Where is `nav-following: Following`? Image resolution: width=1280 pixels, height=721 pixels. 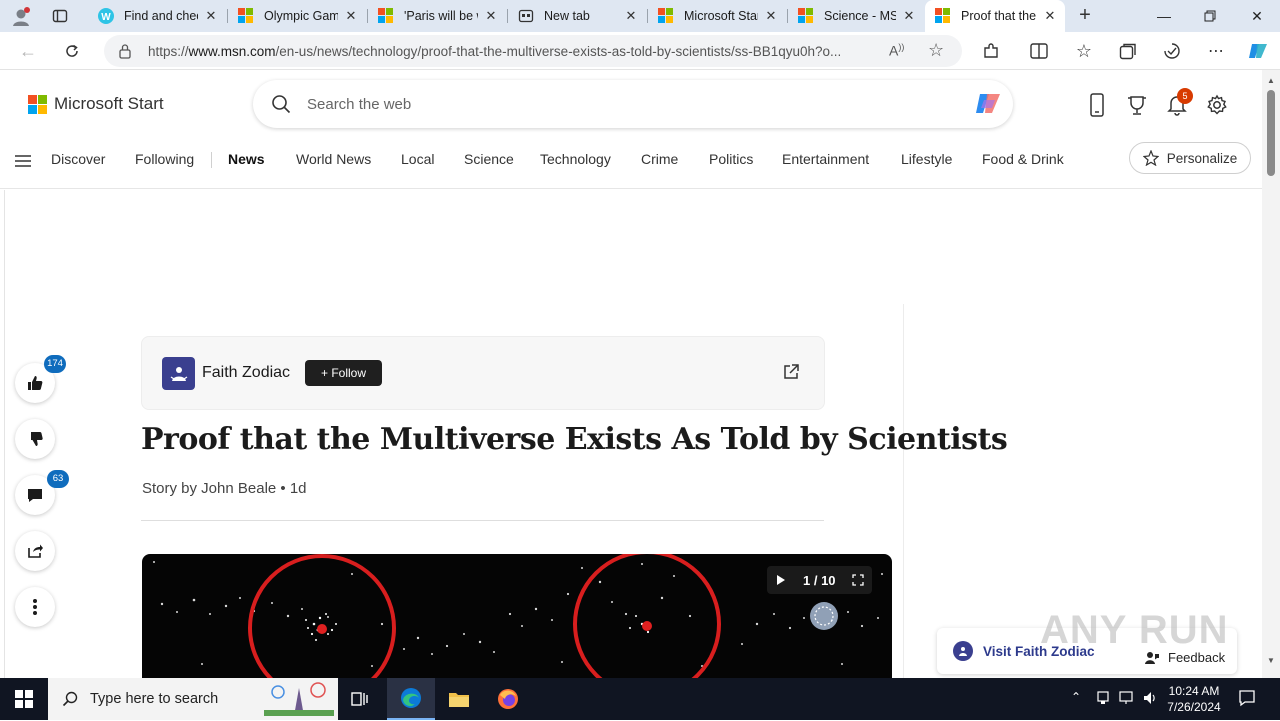
nav-following: Following is located at coordinates (164, 159).